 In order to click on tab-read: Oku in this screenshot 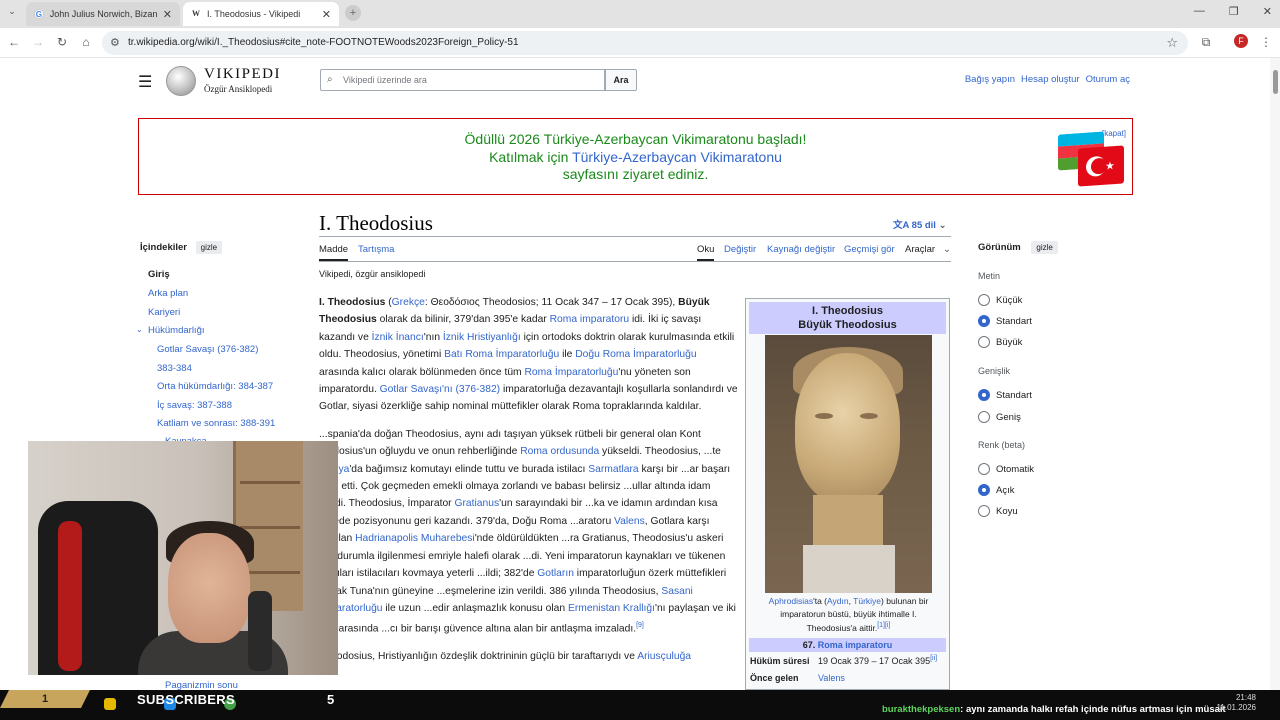, I will do `click(705, 249)`.